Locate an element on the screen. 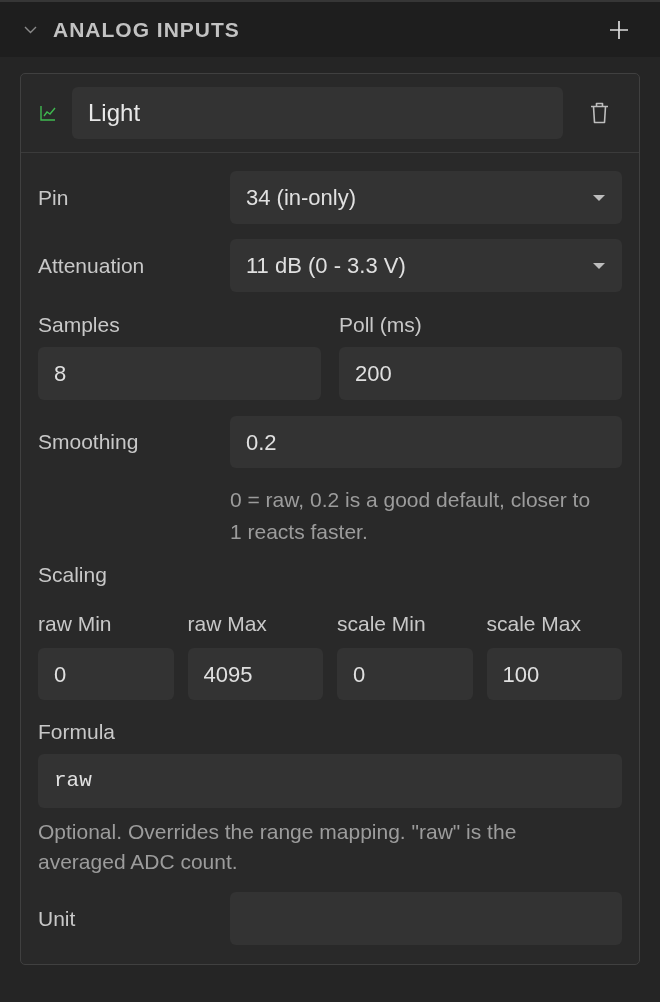 The image size is (660, 1002). field-label: raw Min is located at coordinates (75, 624).